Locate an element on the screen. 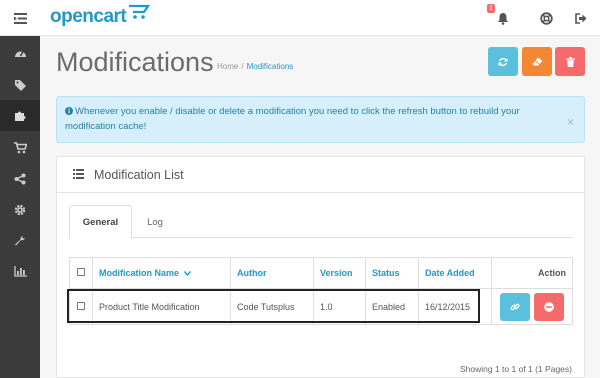 The image size is (600, 378). alert-close-button: × is located at coordinates (570, 122).